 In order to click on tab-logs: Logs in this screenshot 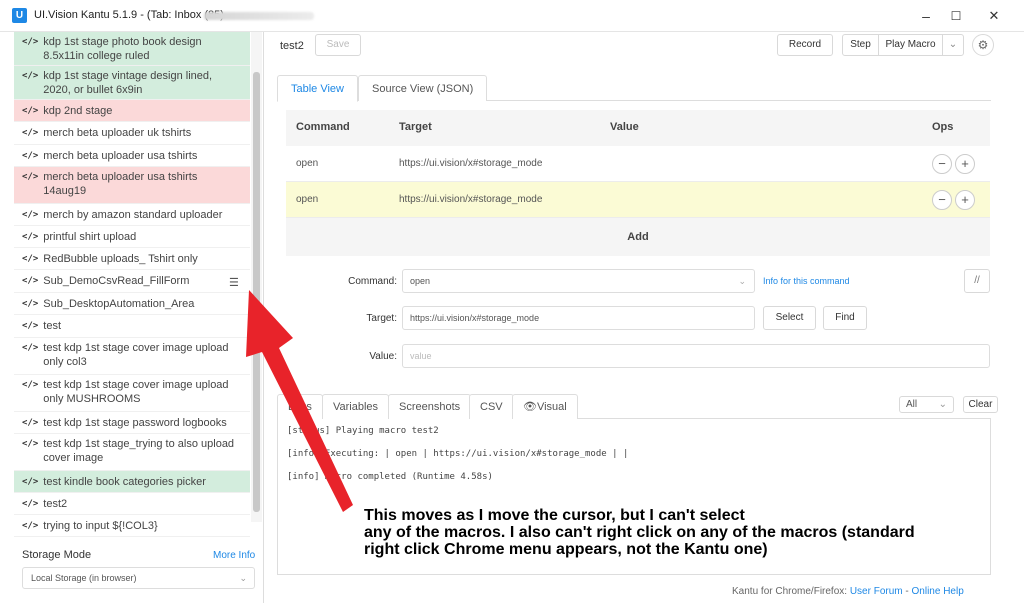, I will do `click(300, 406)`.